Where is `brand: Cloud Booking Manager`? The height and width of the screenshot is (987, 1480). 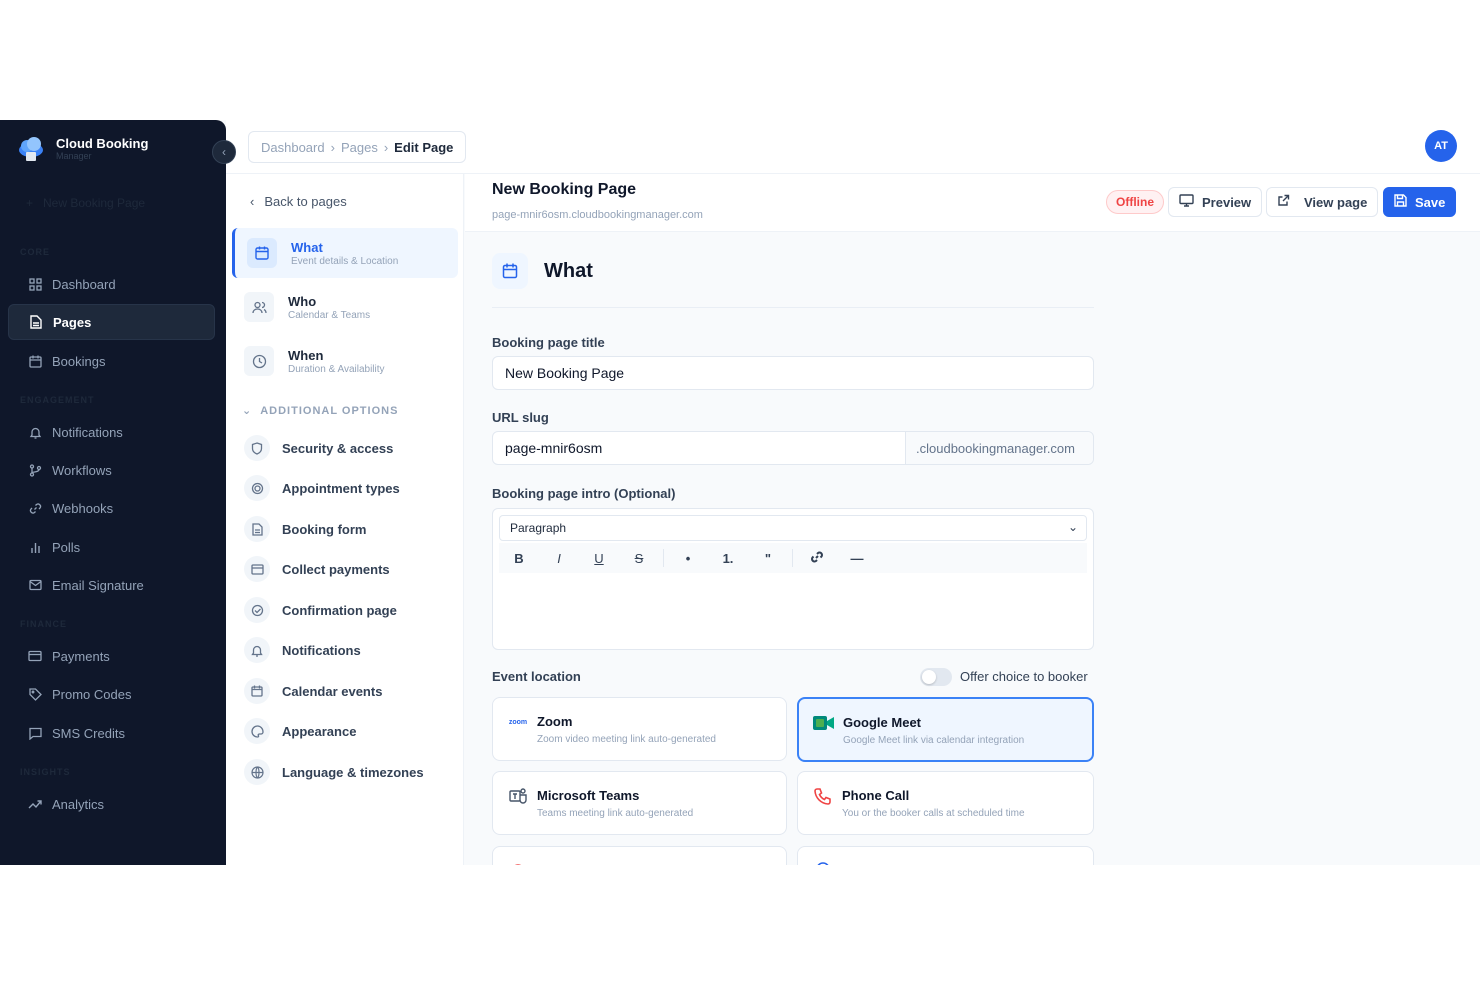 brand: Cloud Booking Manager is located at coordinates (82, 149).